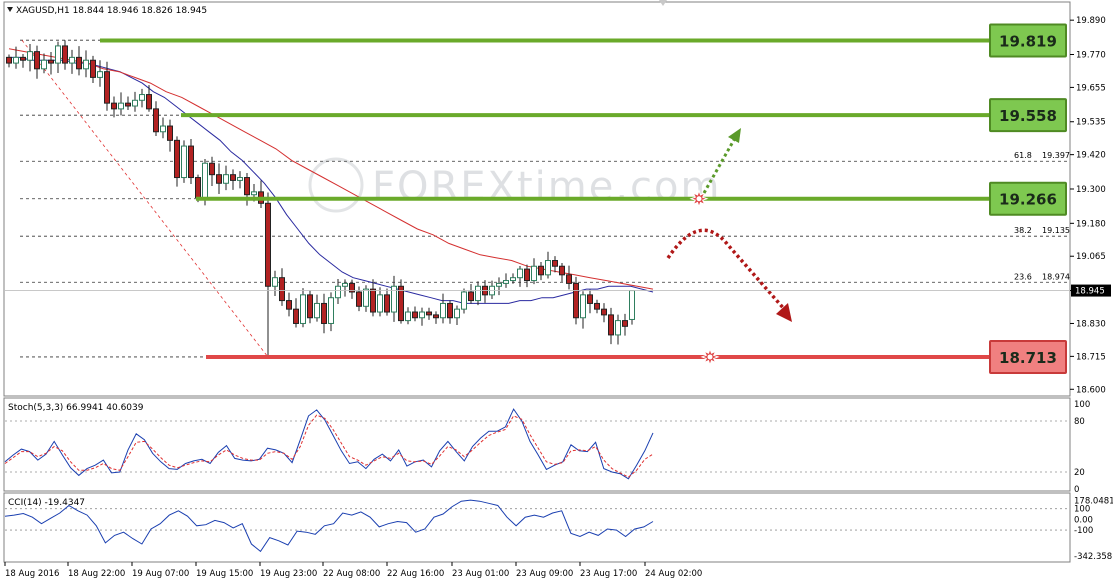 This screenshot has width=1113, height=582. Describe the element at coordinates (546, 187) in the screenshot. I see `watermark-text: FOREXtime.com` at that location.